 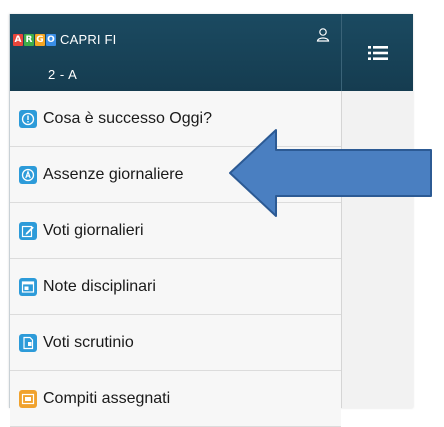 I want to click on menu-item-scrutinio: Voti scrutinio, so click(x=175, y=343).